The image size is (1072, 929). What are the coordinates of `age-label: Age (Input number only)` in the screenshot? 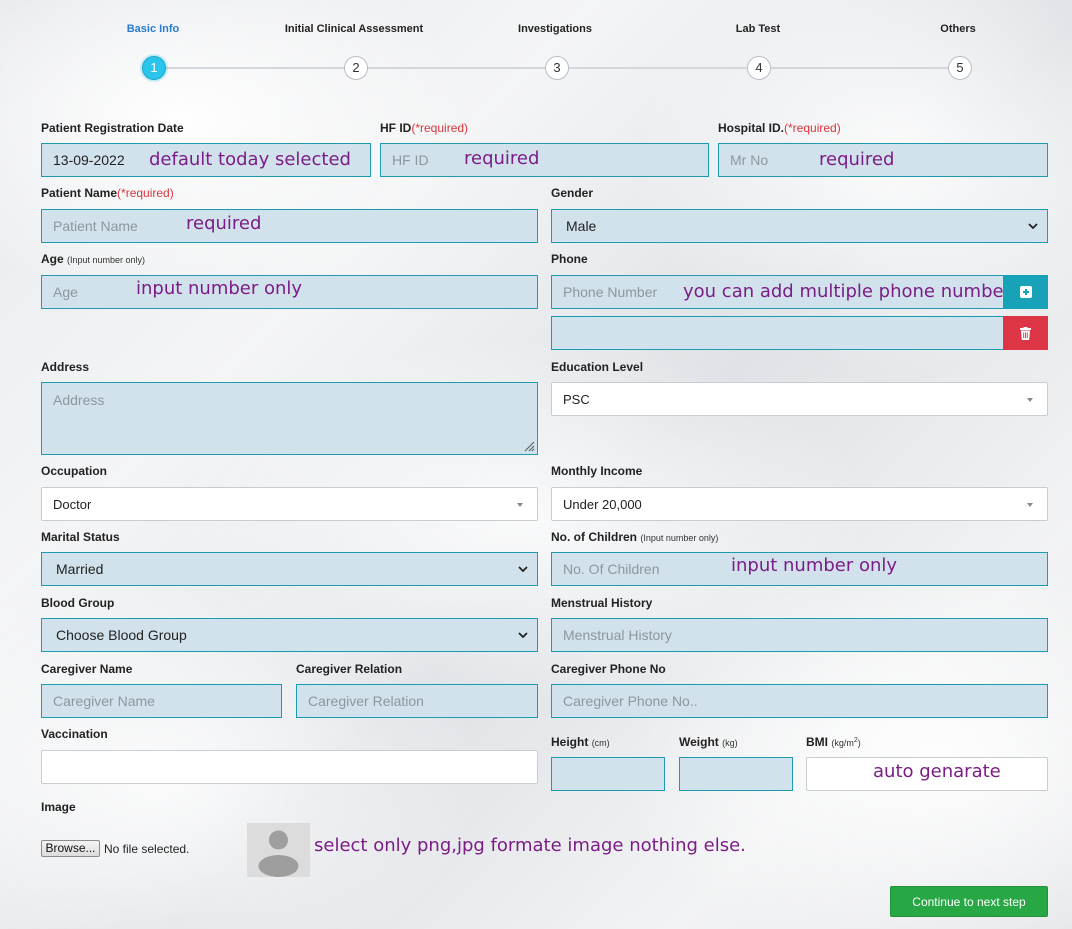 It's located at (93, 259).